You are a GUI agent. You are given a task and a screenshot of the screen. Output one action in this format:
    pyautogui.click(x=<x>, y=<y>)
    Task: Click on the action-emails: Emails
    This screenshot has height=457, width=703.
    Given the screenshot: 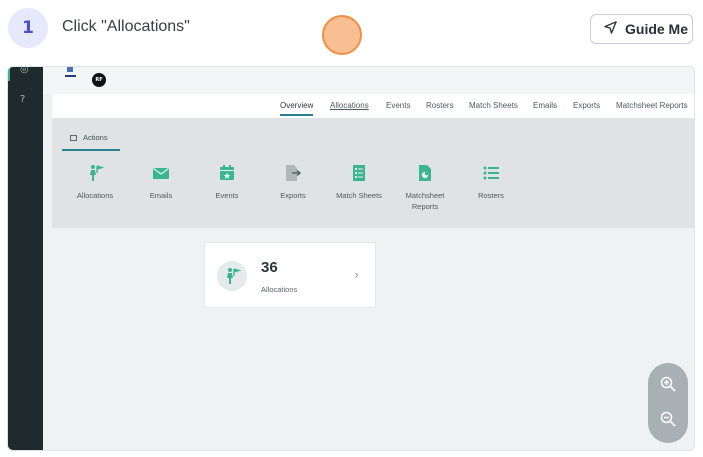 What is the action you would take?
    pyautogui.click(x=161, y=182)
    